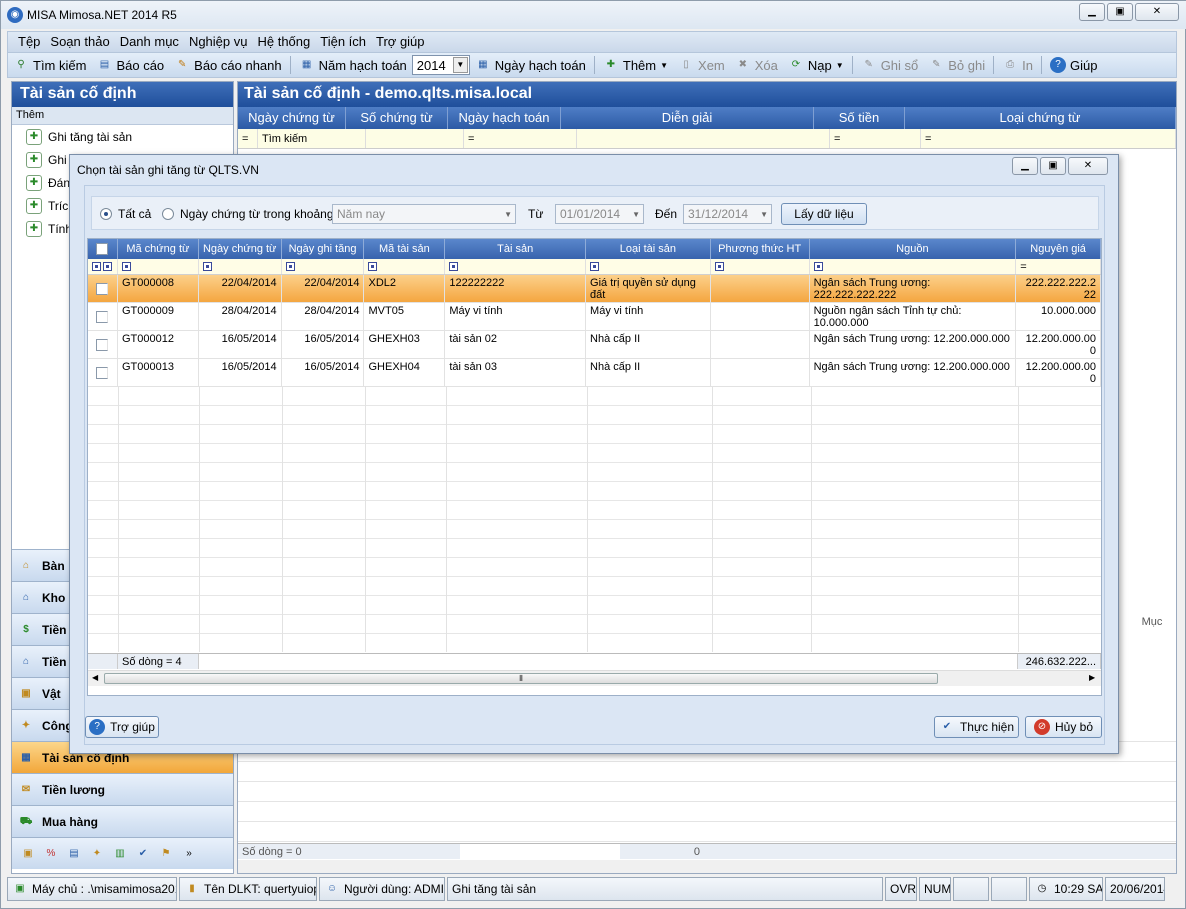  What do you see at coordinates (405, 249) in the screenshot?
I see `col-asset-code: Mã tài sản` at bounding box center [405, 249].